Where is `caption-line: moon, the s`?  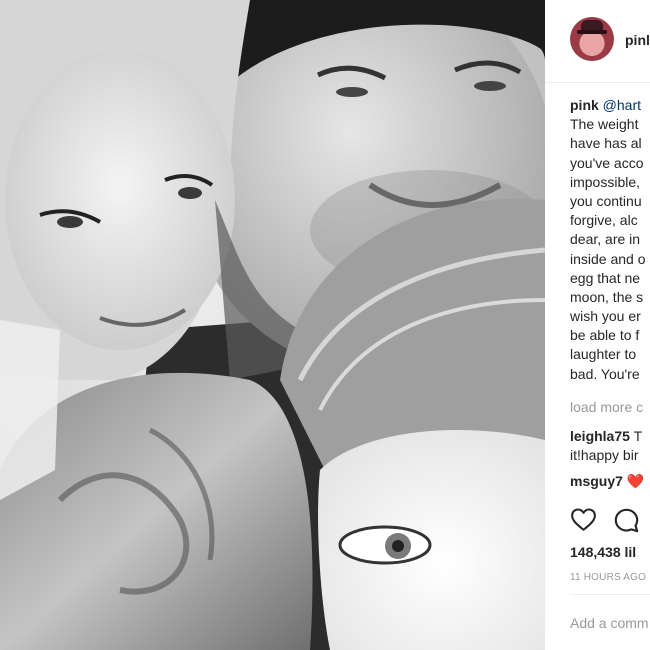 caption-line: moon, the s is located at coordinates (607, 296).